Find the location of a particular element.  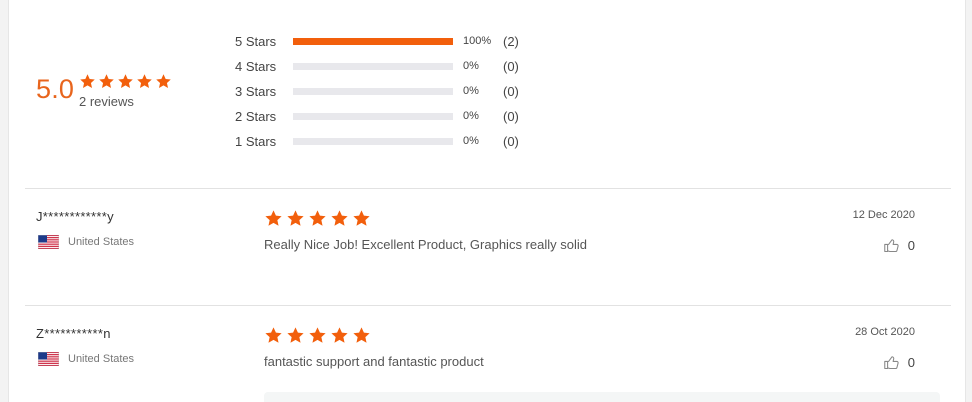

distribution-bar-fill is located at coordinates (373, 41).